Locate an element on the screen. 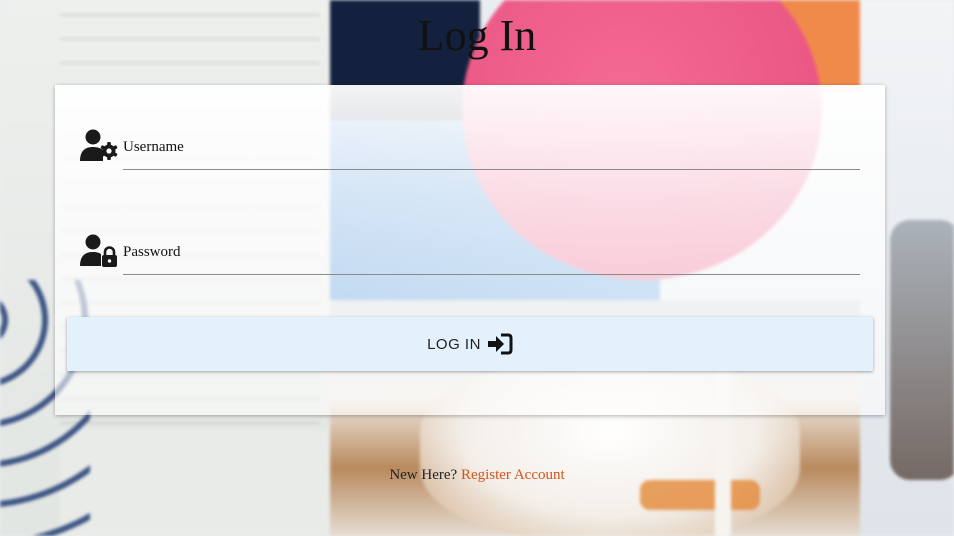 This screenshot has height=536, width=954. username-input is located at coordinates (491, 152).